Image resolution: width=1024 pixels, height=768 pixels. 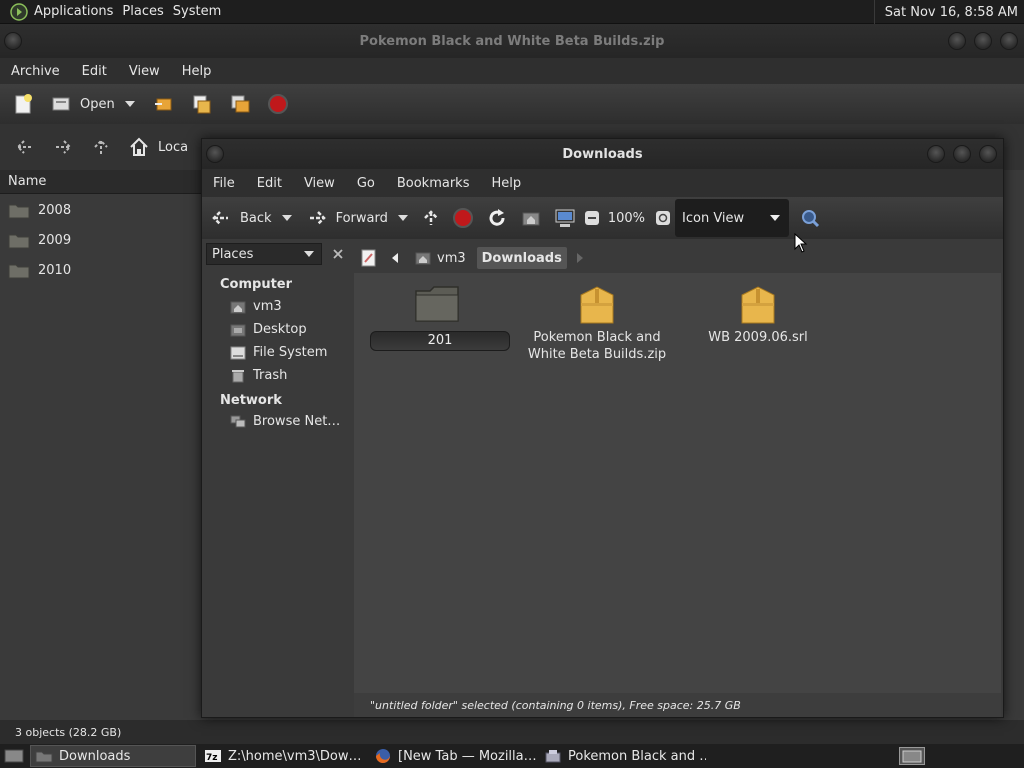 I want to click on sidebar-item-vm3: vm3, so click(x=279, y=306).